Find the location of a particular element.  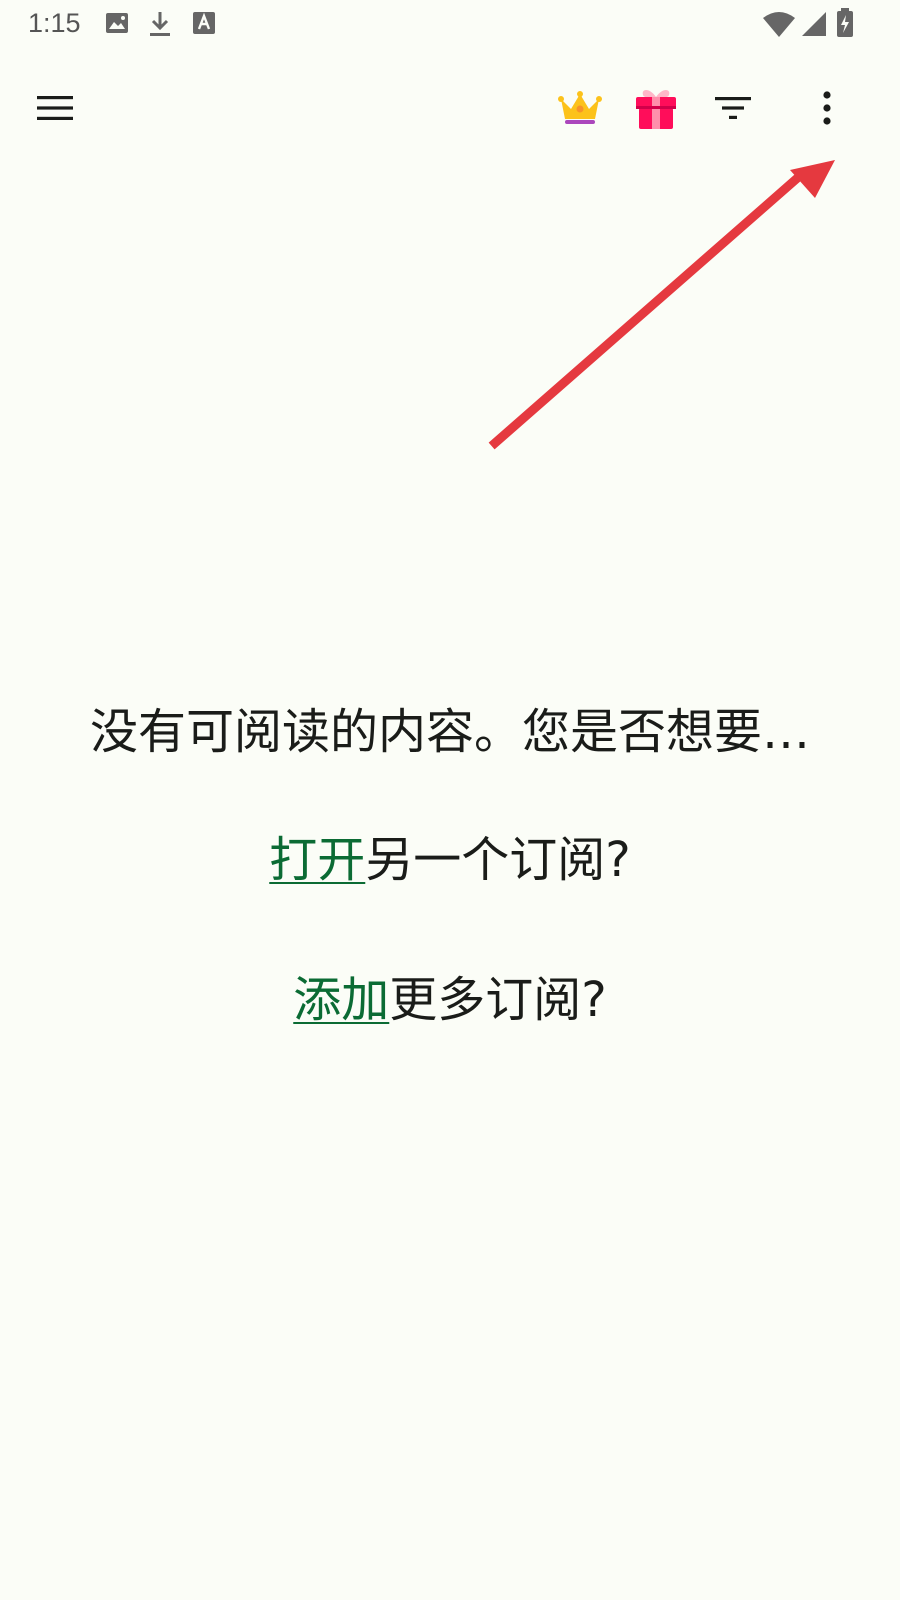

text-notification-icon is located at coordinates (204, 25).